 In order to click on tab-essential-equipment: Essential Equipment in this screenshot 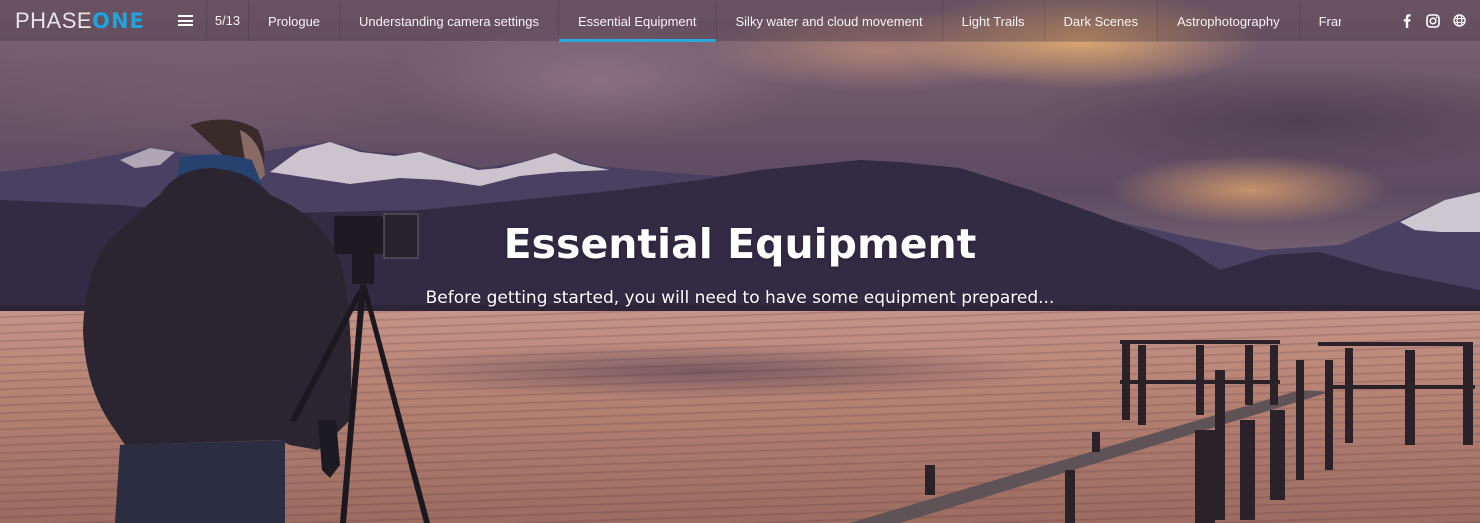, I will do `click(637, 21)`.